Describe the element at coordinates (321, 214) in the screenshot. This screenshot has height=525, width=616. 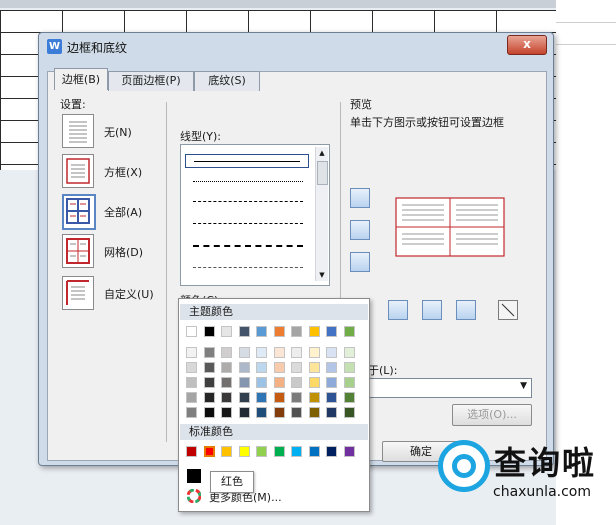
I see `line-style-scrollbar: ▲ ▼` at that location.